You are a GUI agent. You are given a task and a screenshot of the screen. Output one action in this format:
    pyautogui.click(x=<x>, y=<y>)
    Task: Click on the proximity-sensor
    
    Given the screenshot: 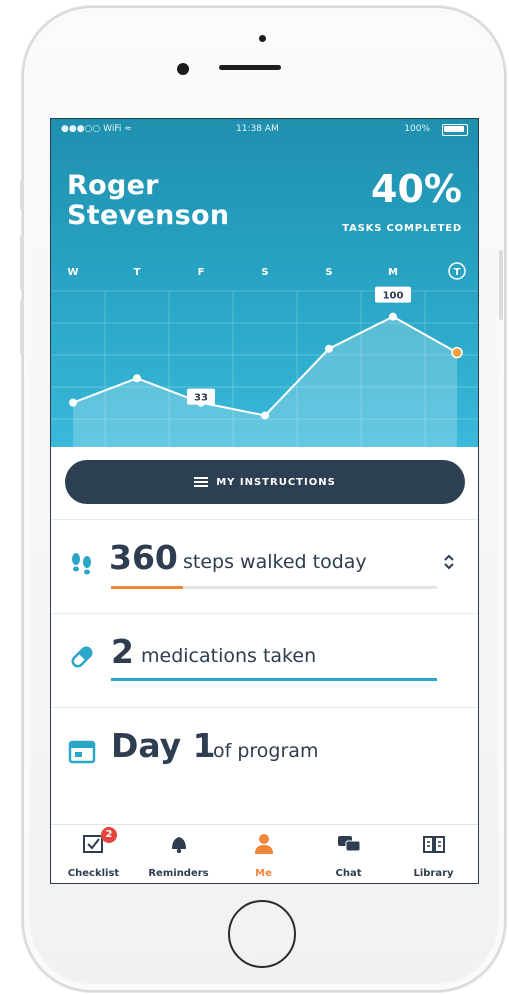 What is the action you would take?
    pyautogui.click(x=262, y=38)
    